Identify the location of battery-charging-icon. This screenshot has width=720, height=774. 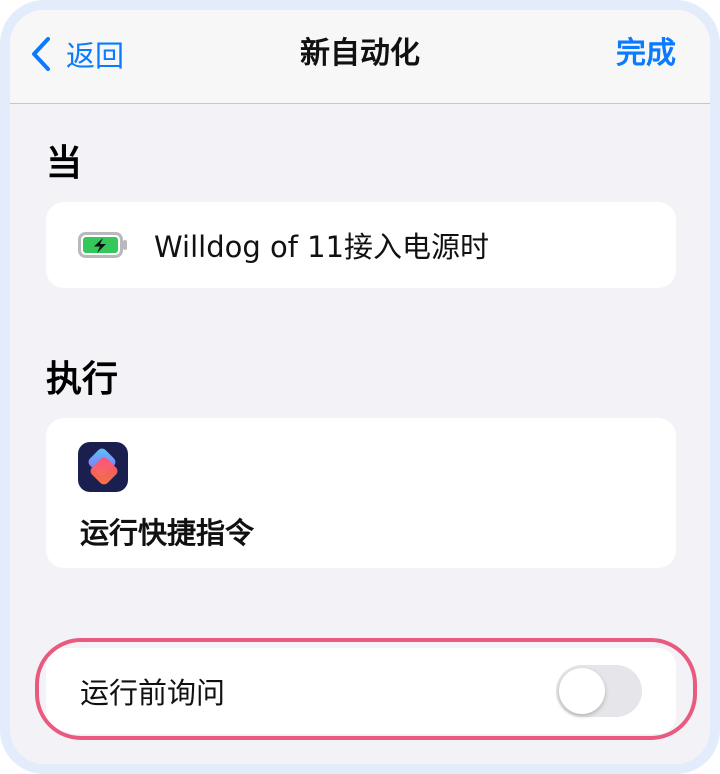
(102, 245).